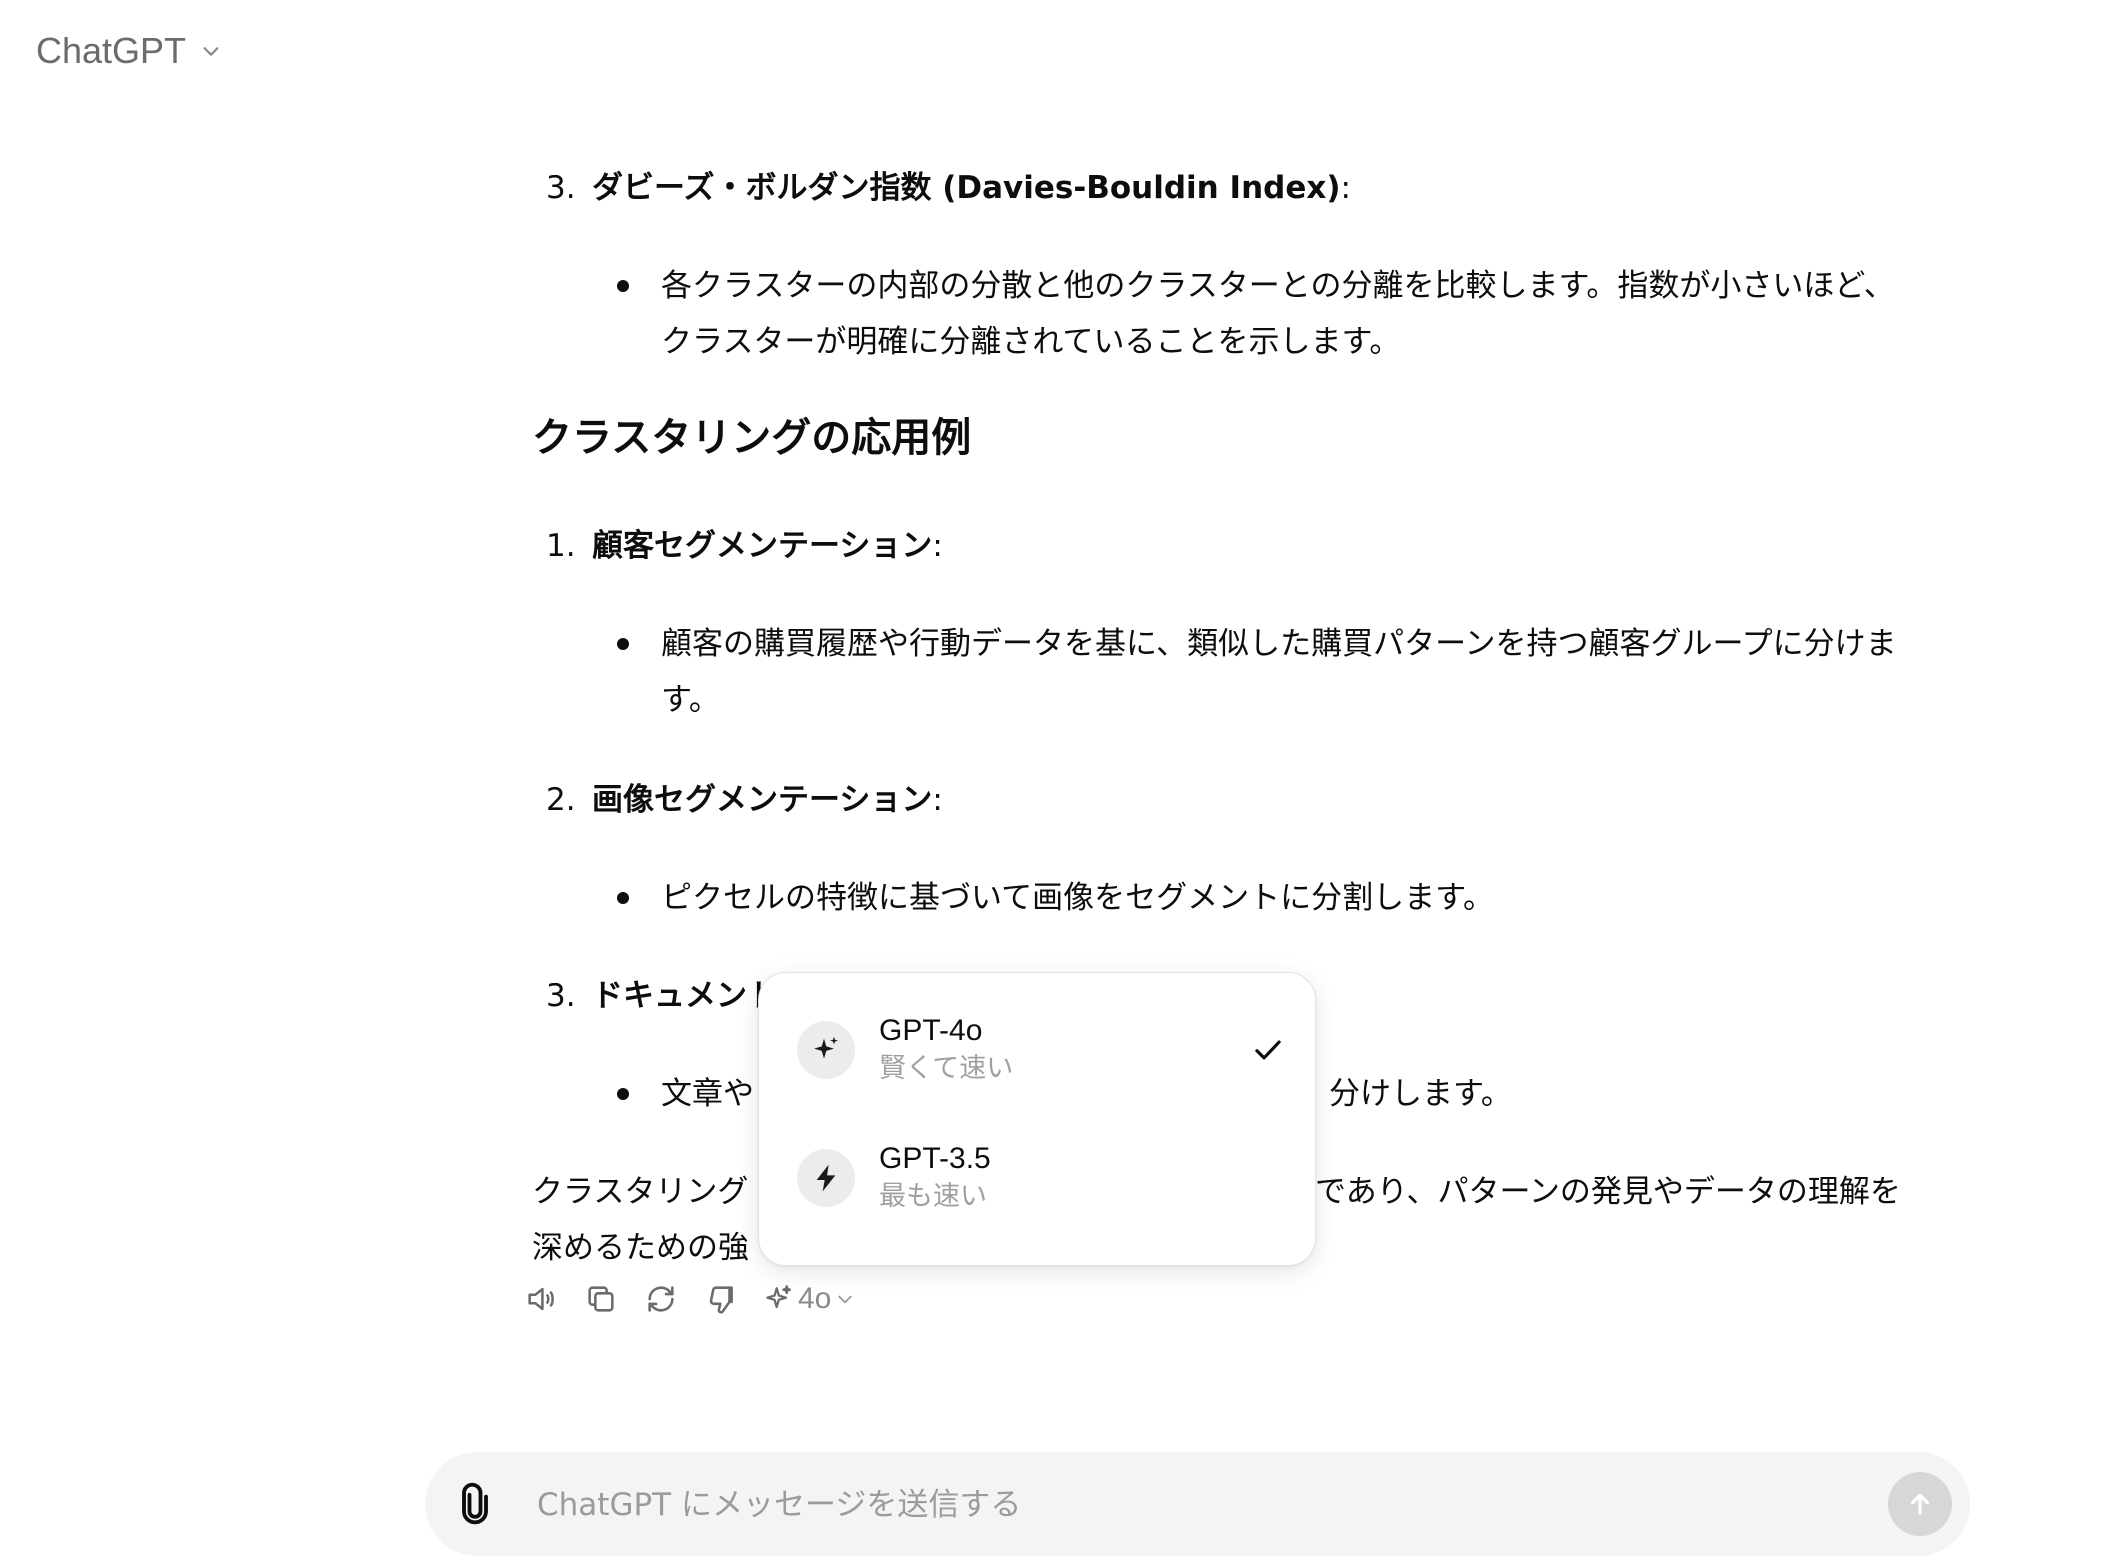  Describe the element at coordinates (946, 1068) in the screenshot. I see `model-description: 賢くて速い` at that location.